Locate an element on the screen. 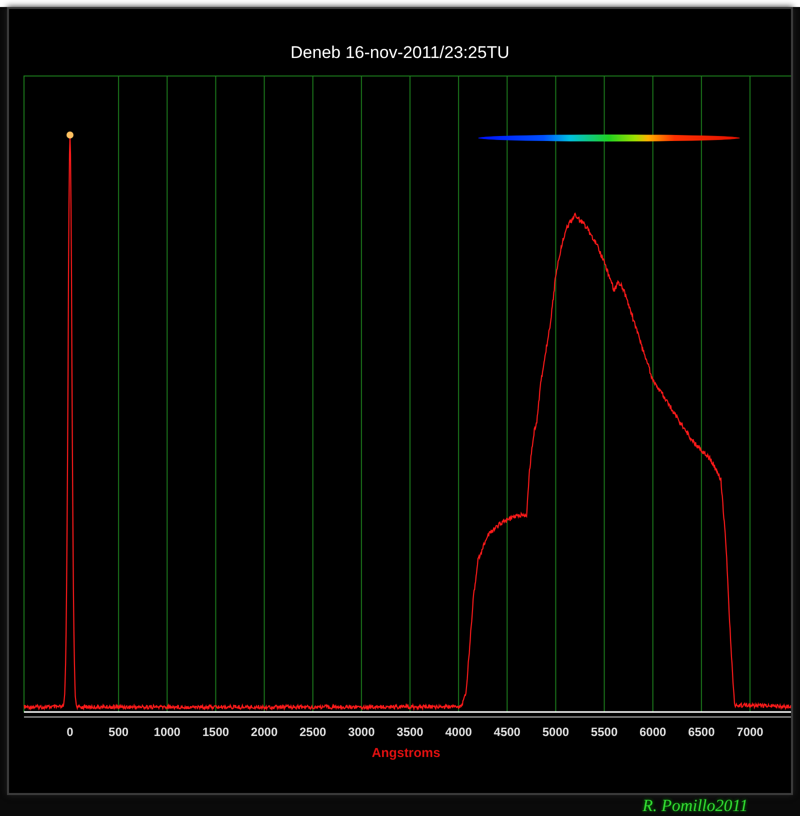 This screenshot has width=800, height=816. tick-label: 2500 is located at coordinates (313, 732).